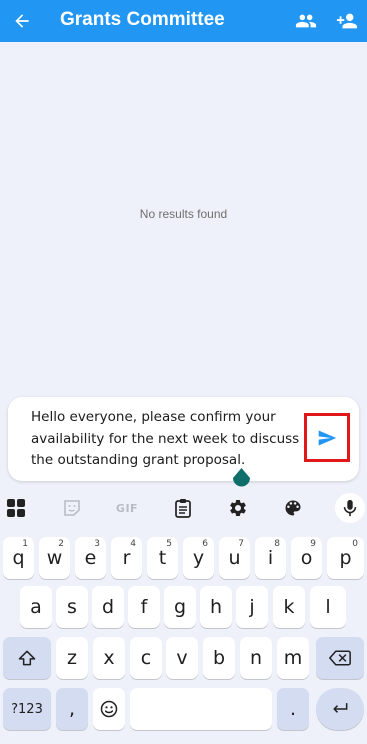 The image size is (367, 744). Describe the element at coordinates (36, 607) in the screenshot. I see `key-a: a` at that location.